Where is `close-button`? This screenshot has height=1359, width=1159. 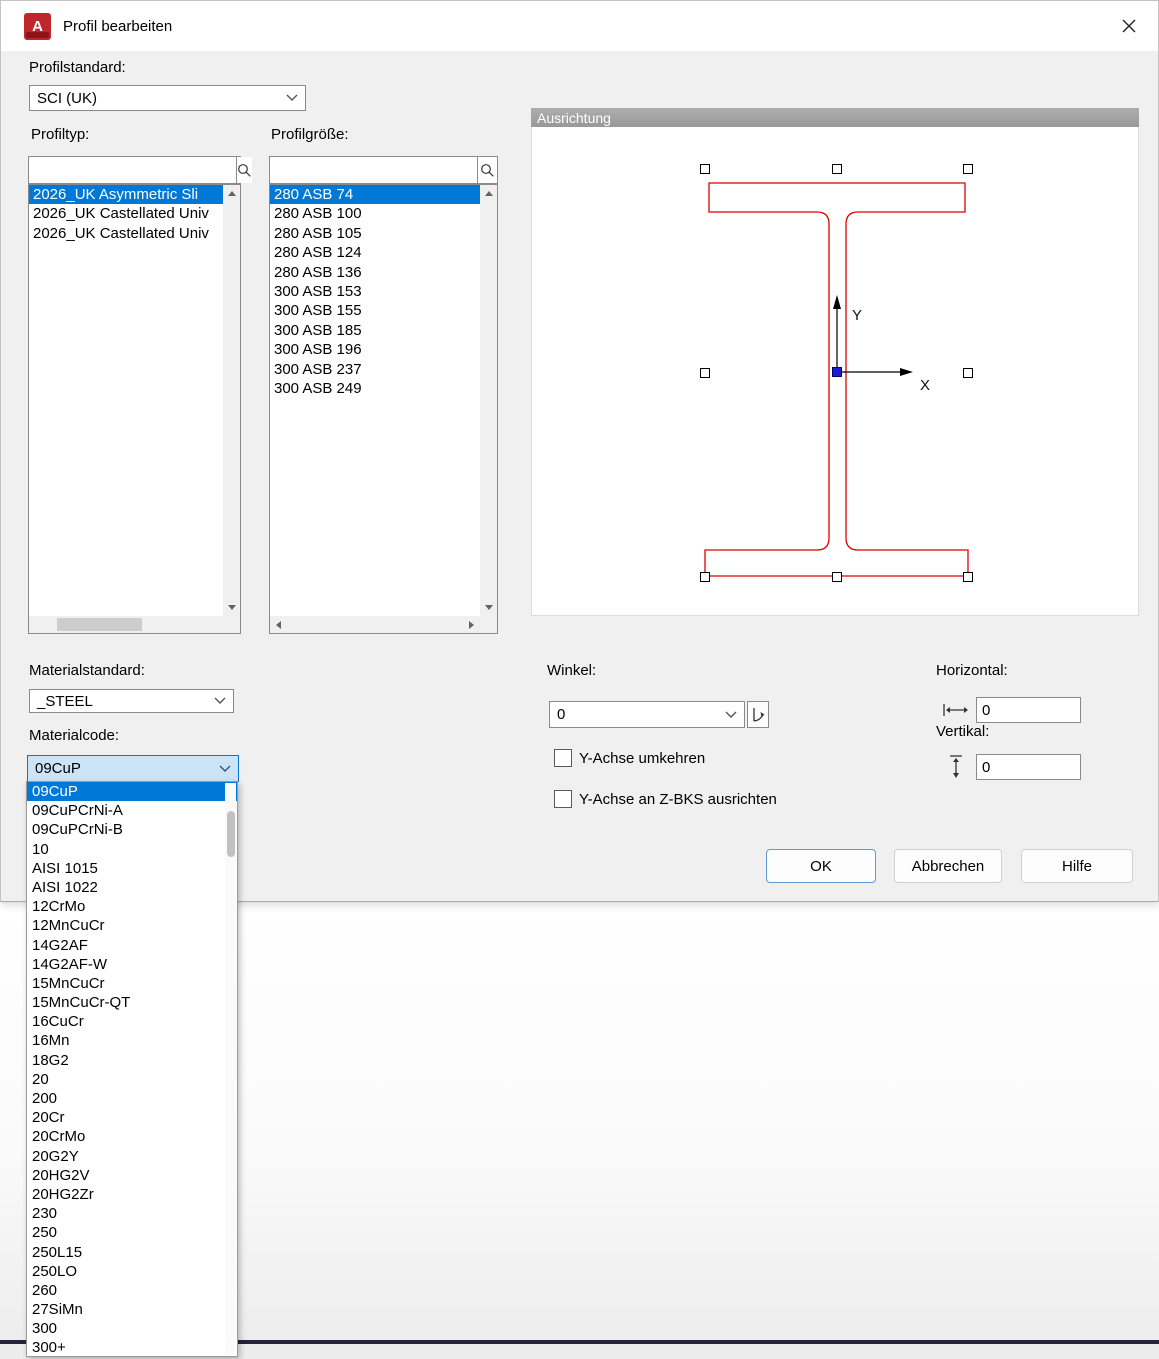
close-button is located at coordinates (1129, 26).